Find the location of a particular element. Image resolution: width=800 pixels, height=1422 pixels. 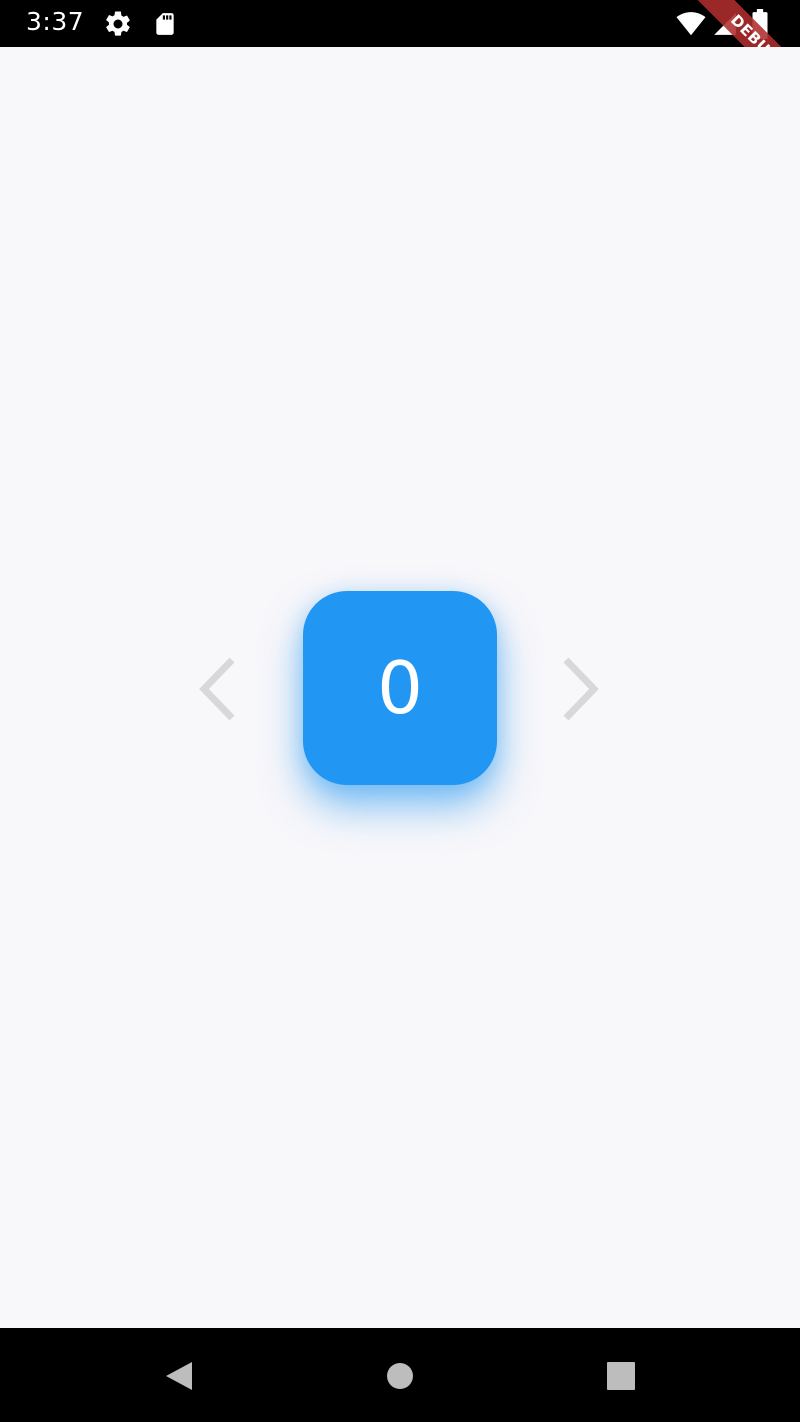

status-bar: 3:37 is located at coordinates (400, 23).